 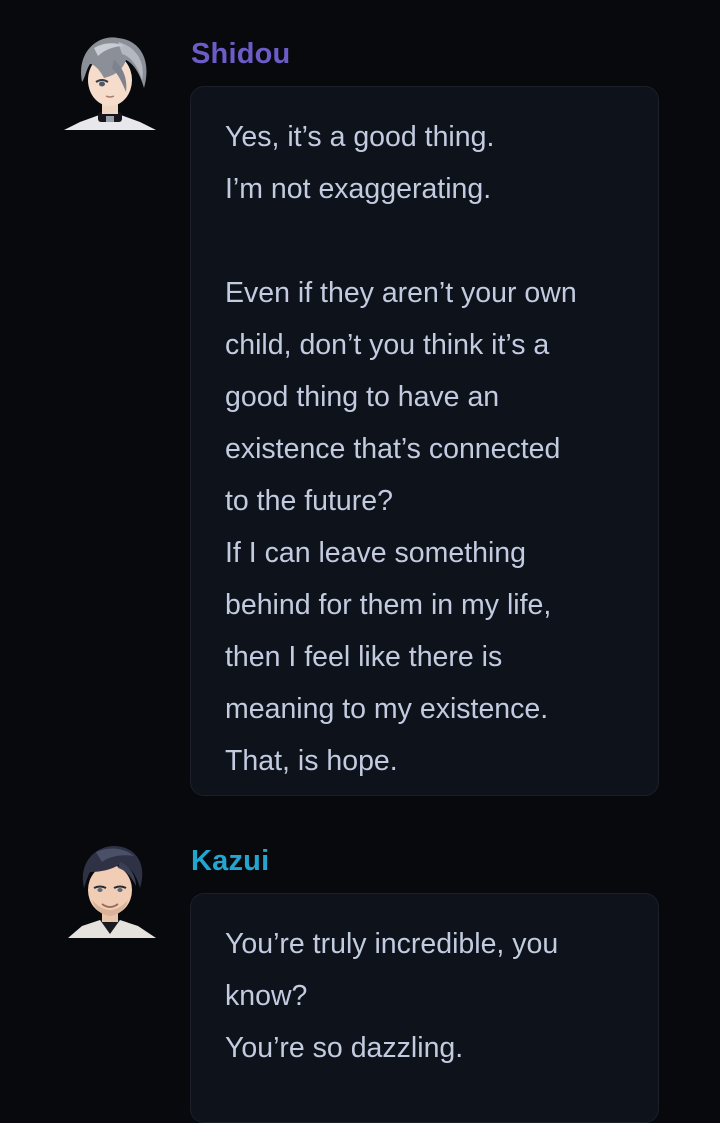 I want to click on message-line: You’re so dazzling., so click(x=344, y=1048).